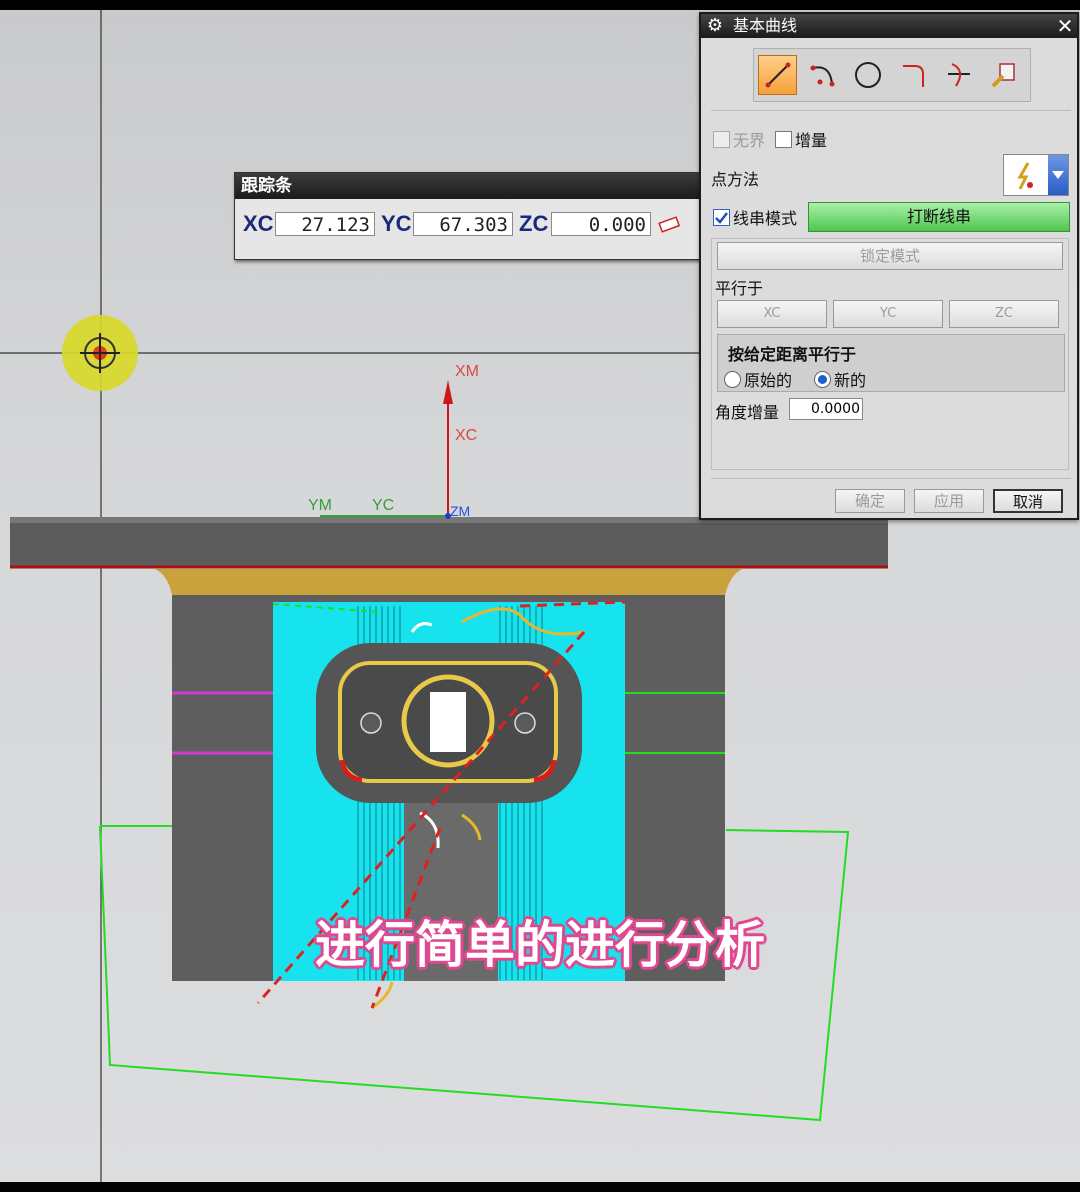  Describe the element at coordinates (822, 379) in the screenshot. I see `new-radio-dot` at that location.